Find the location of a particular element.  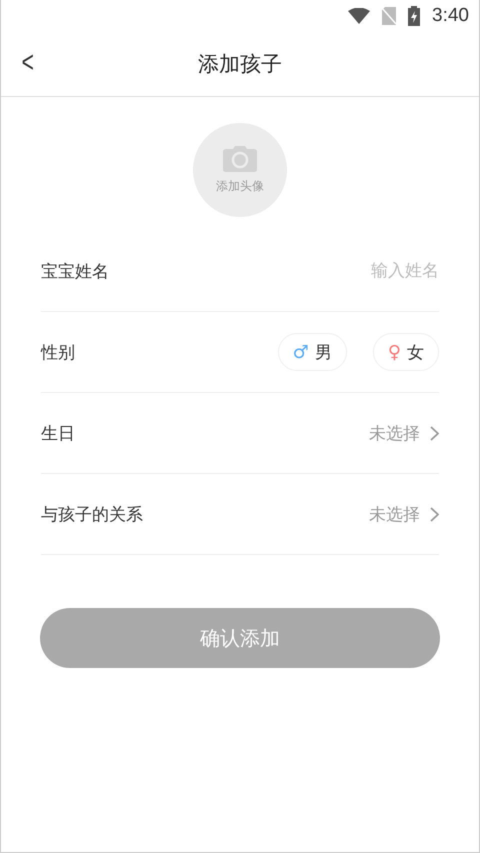

no-sim-icon is located at coordinates (389, 16).